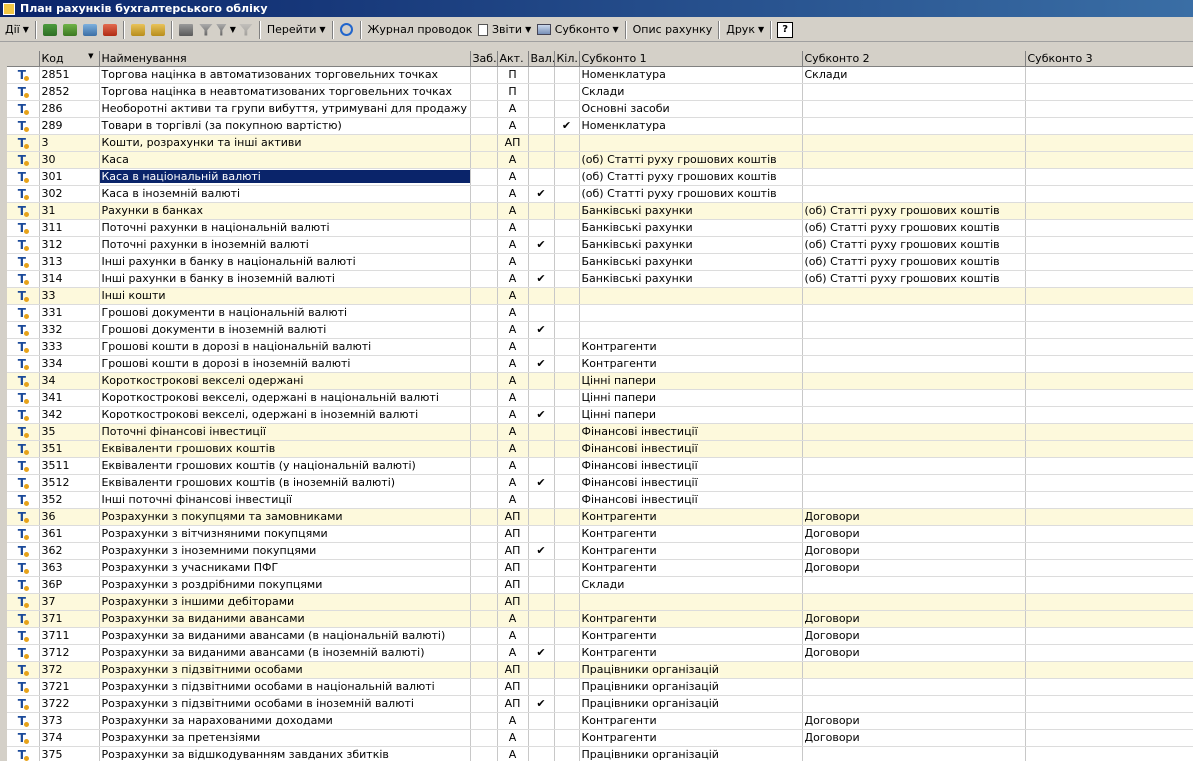  I want to click on cell-name: Інші поточні фінансові інвестиції, so click(285, 500).